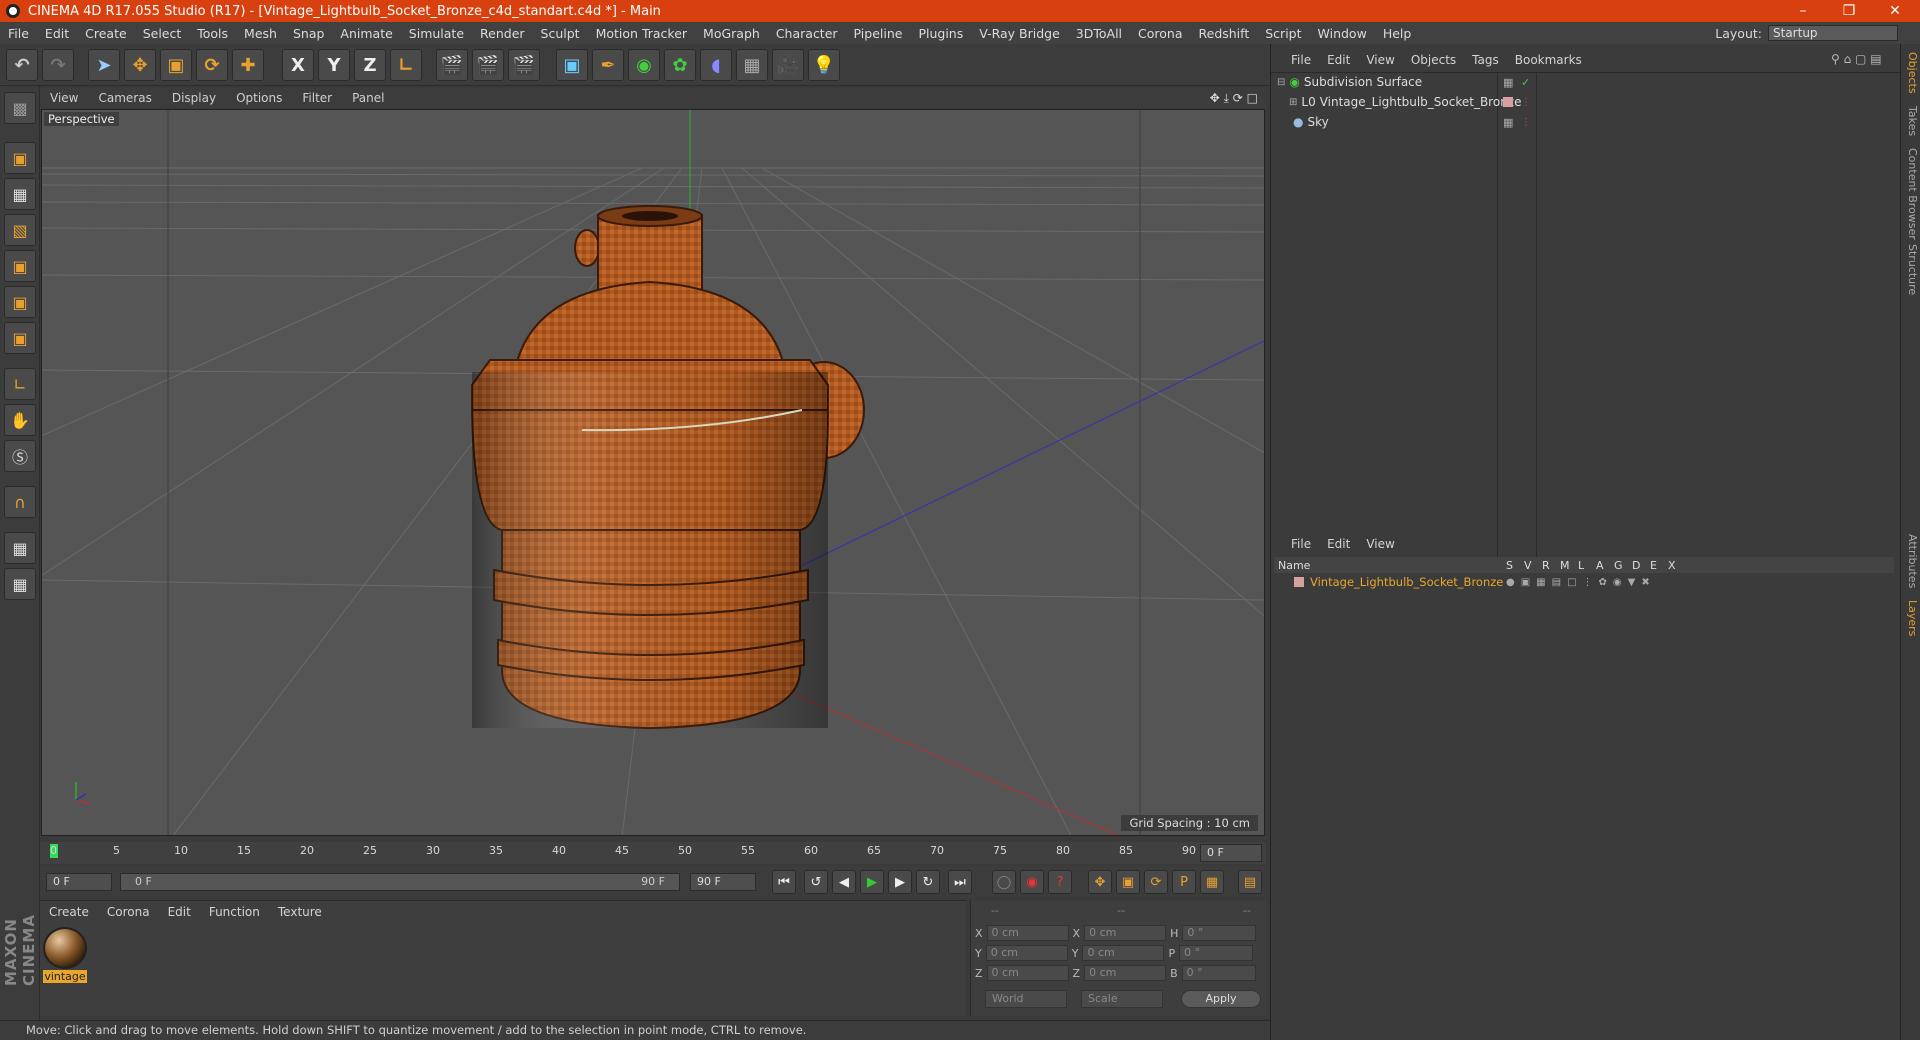 The width and height of the screenshot is (1920, 1040). Describe the element at coordinates (1122, 999) in the screenshot. I see `size-mode-dropdown: Scale` at that location.